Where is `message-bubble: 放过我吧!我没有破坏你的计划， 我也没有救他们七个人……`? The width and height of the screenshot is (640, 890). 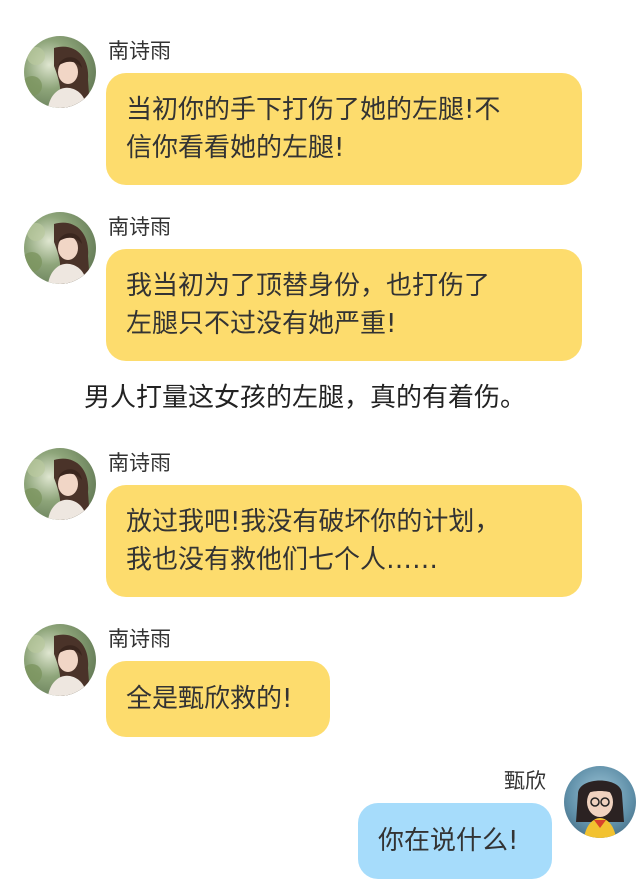
message-bubble: 放过我吧!我没有破坏你的计划， 我也没有救他们七个人…… is located at coordinates (344, 541).